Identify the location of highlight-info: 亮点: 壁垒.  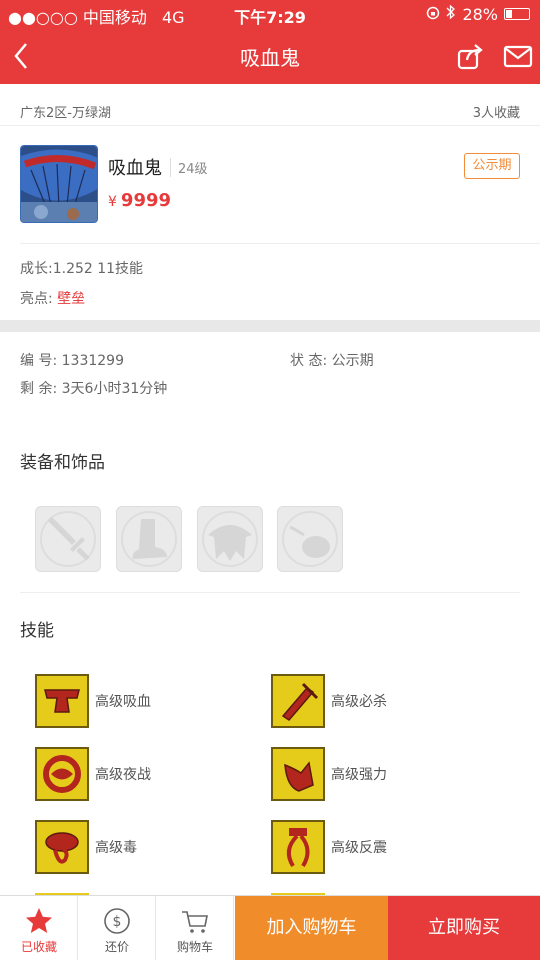
(52, 298).